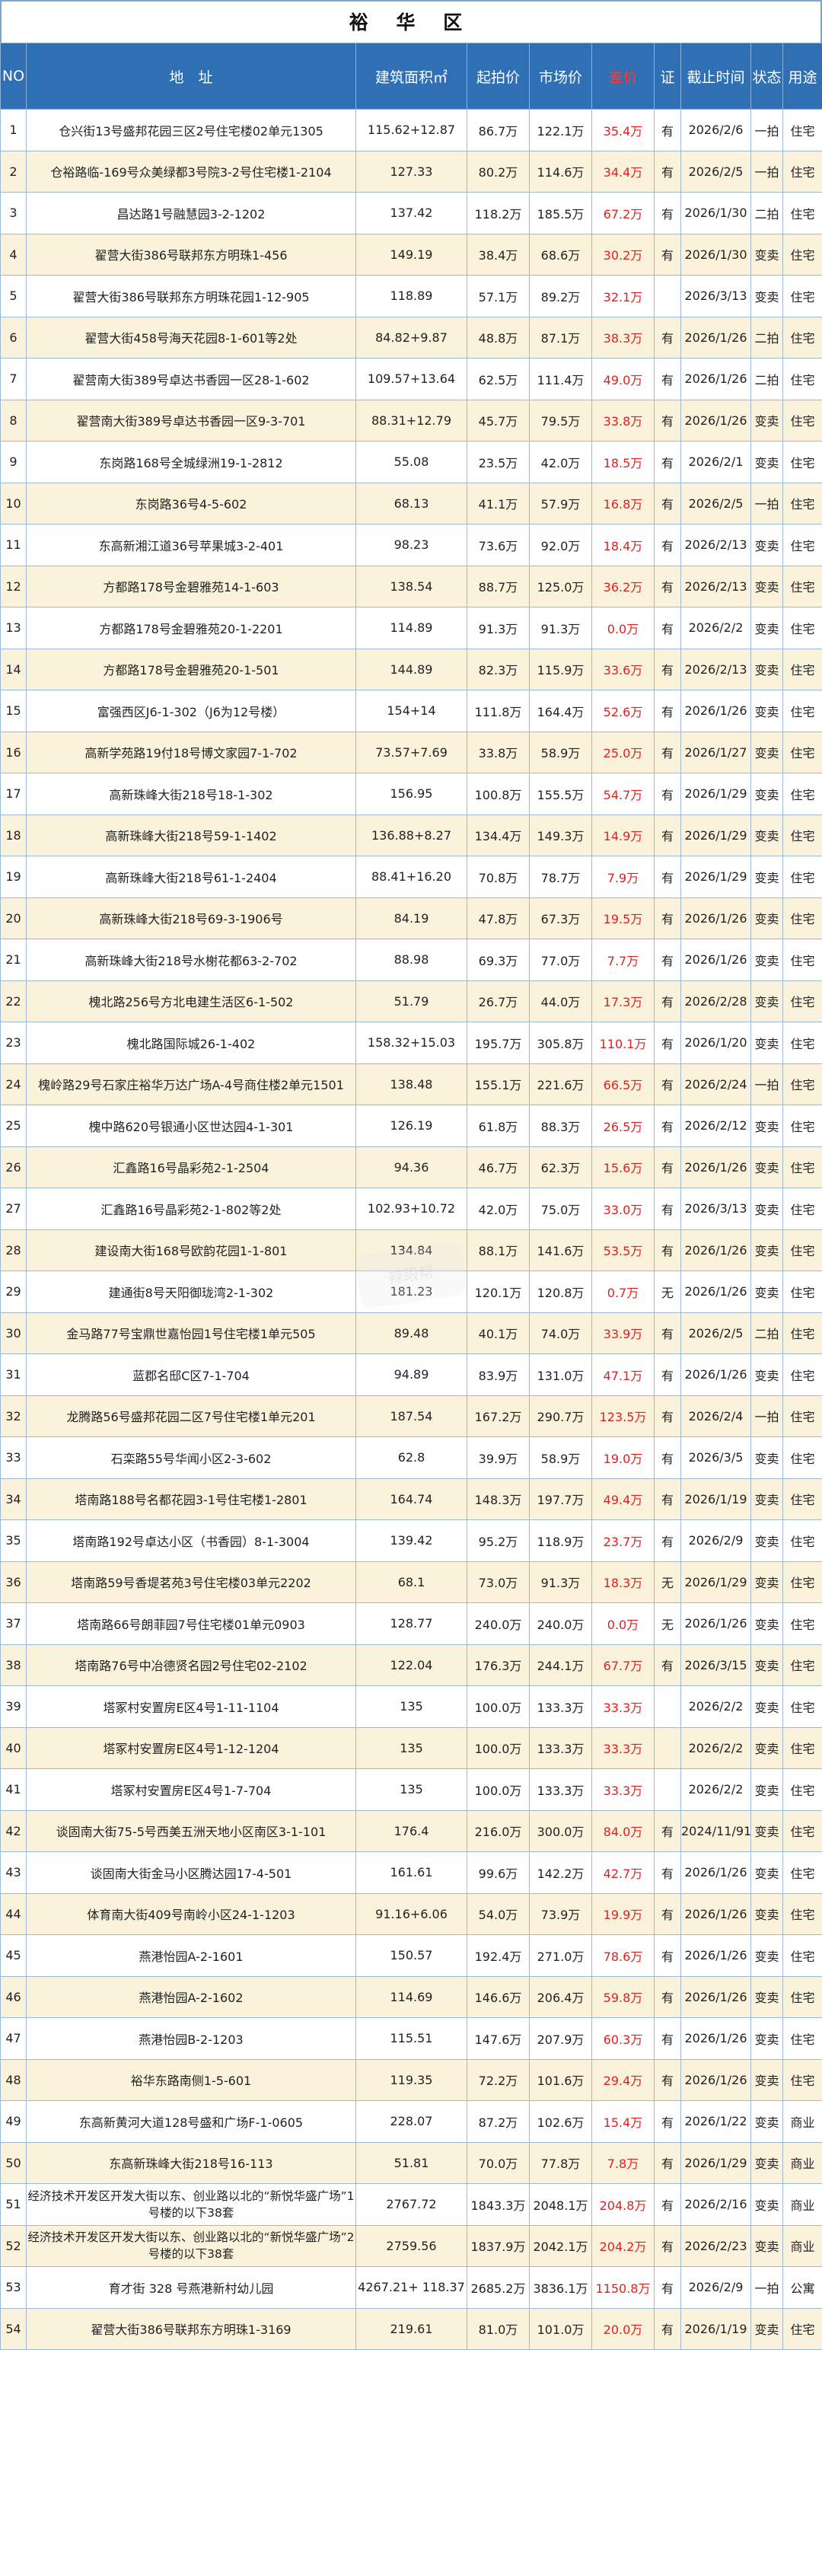  Describe the element at coordinates (560, 752) in the screenshot. I see `row-market-price: 58.9万` at that location.